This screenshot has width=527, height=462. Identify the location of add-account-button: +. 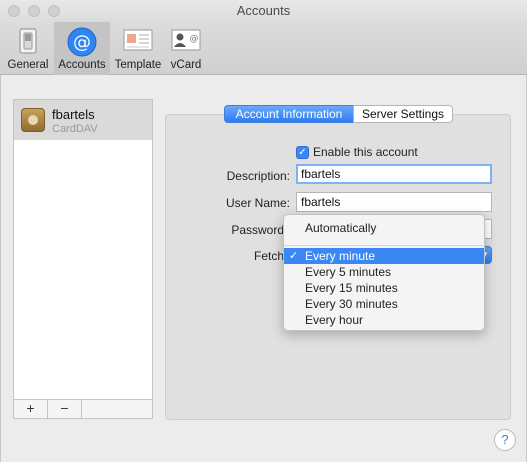
(31, 409).